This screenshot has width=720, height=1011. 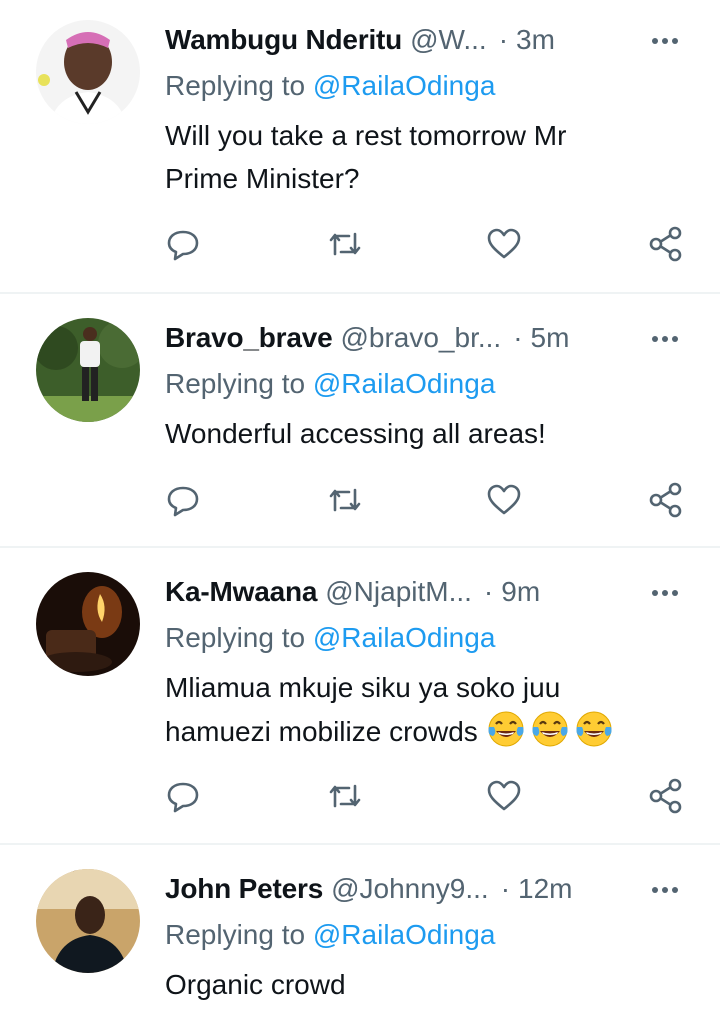 I want to click on tweet-text-line: Prime Minister?, so click(x=262, y=178).